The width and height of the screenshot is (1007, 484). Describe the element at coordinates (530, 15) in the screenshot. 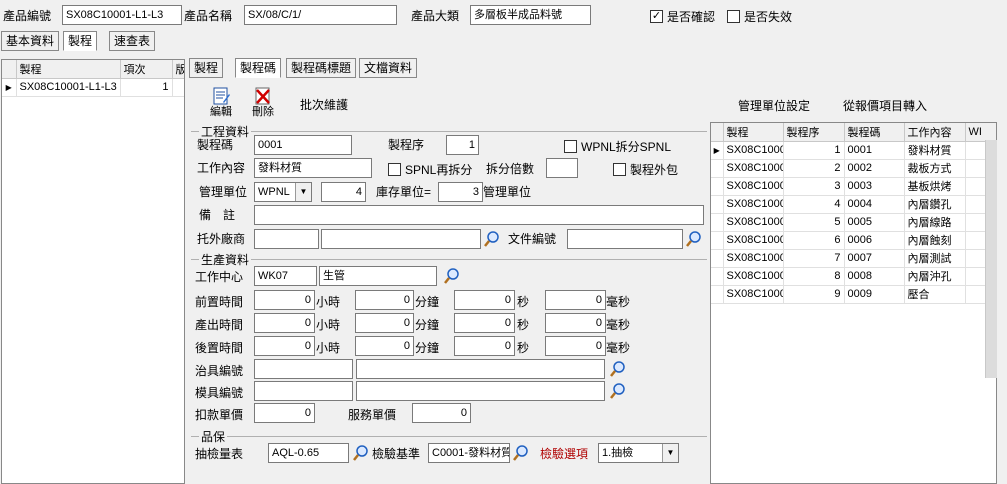

I see `category-field: 多層板半成品料號` at that location.